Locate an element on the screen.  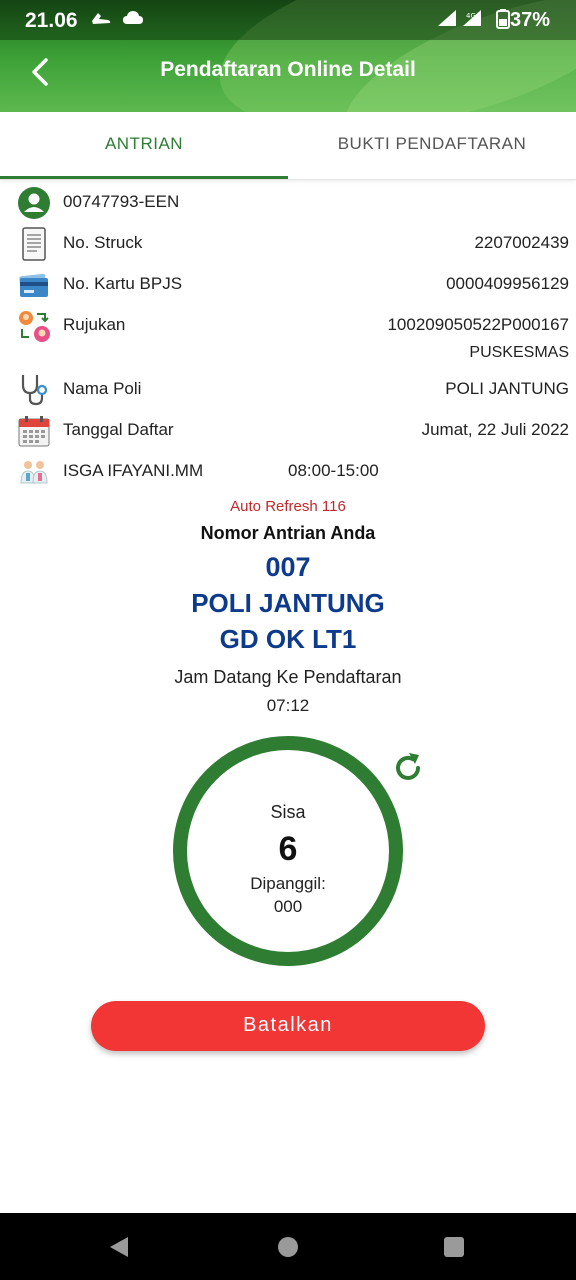
bpjs-row: No. Kartu BPJS 0000409956129 is located at coordinates (288, 286).